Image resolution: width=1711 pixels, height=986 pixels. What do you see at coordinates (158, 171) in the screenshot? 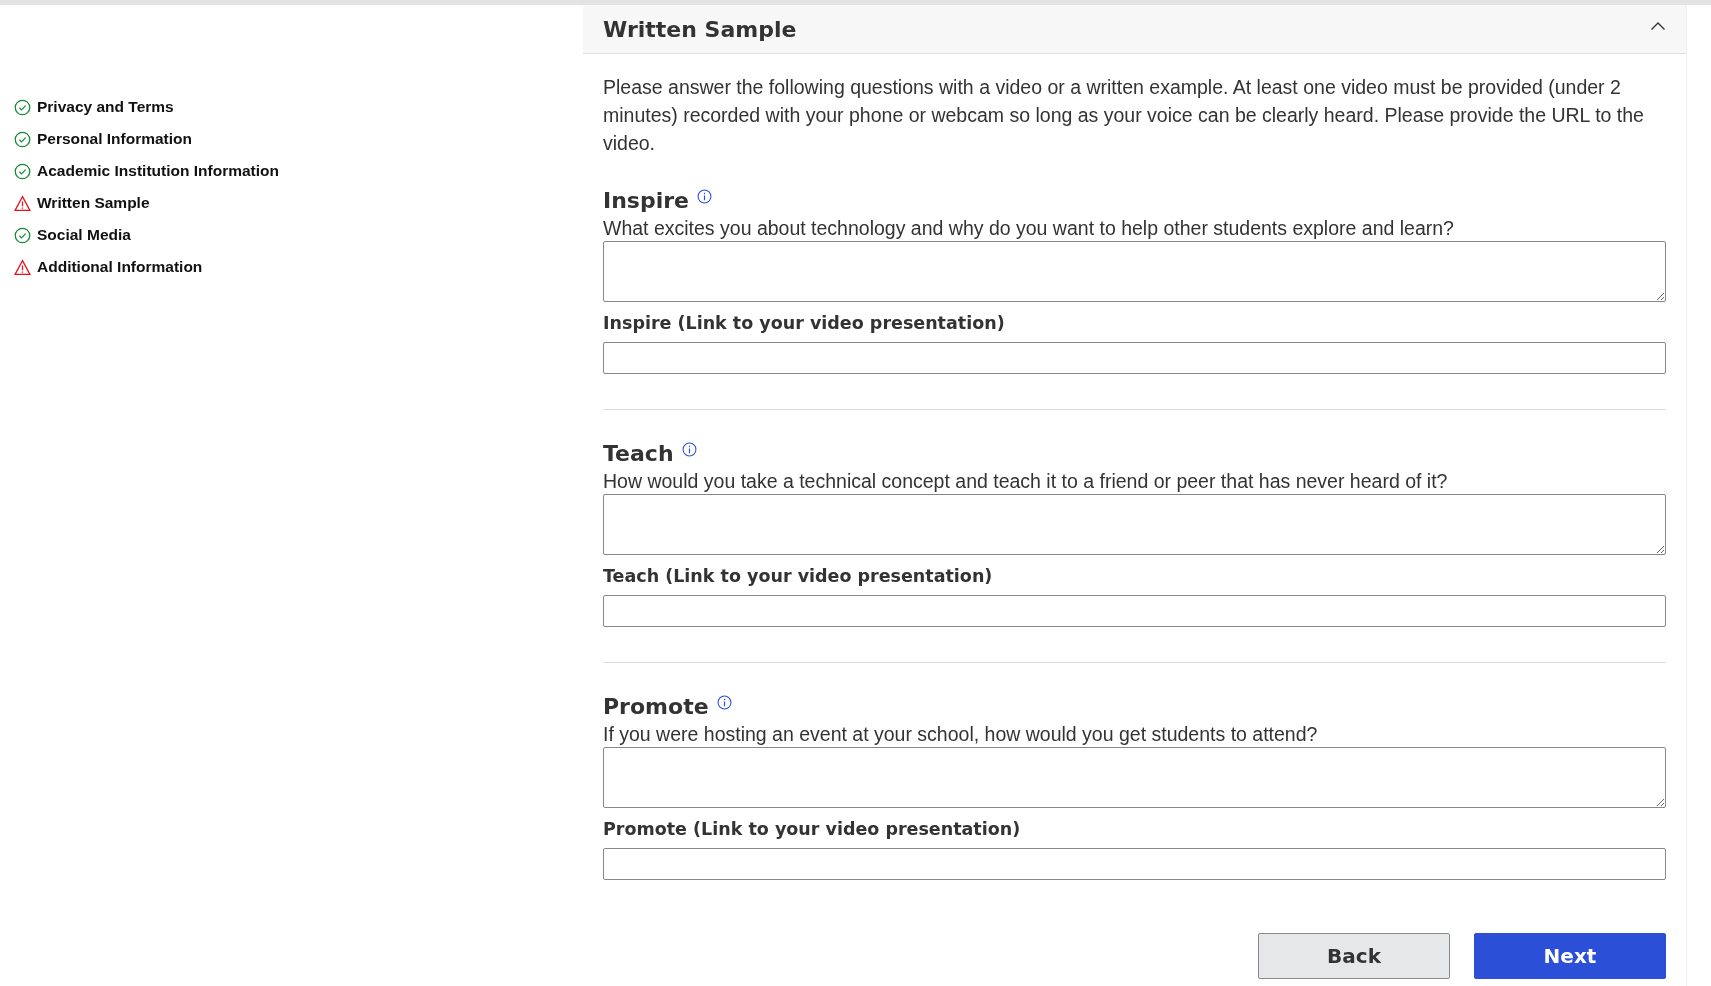
I see `sidebar-item: Academic Institution Information` at bounding box center [158, 171].